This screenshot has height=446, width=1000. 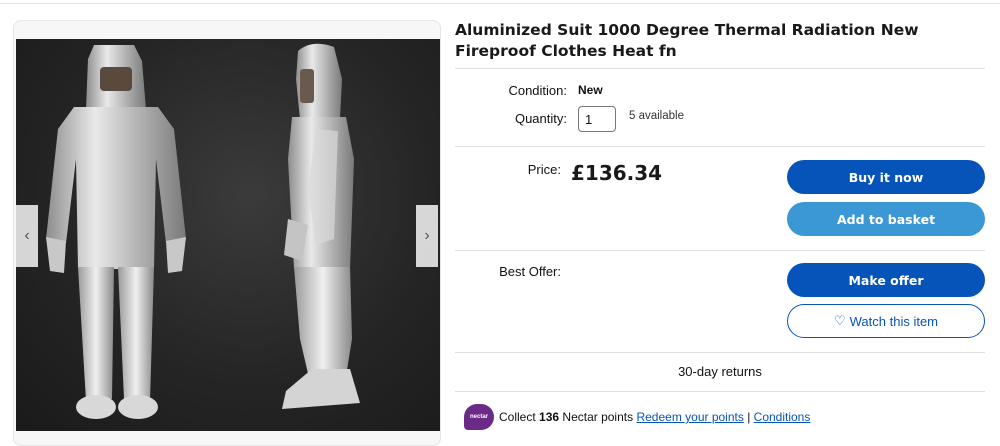 I want to click on suit-front, so click(x=116, y=232).